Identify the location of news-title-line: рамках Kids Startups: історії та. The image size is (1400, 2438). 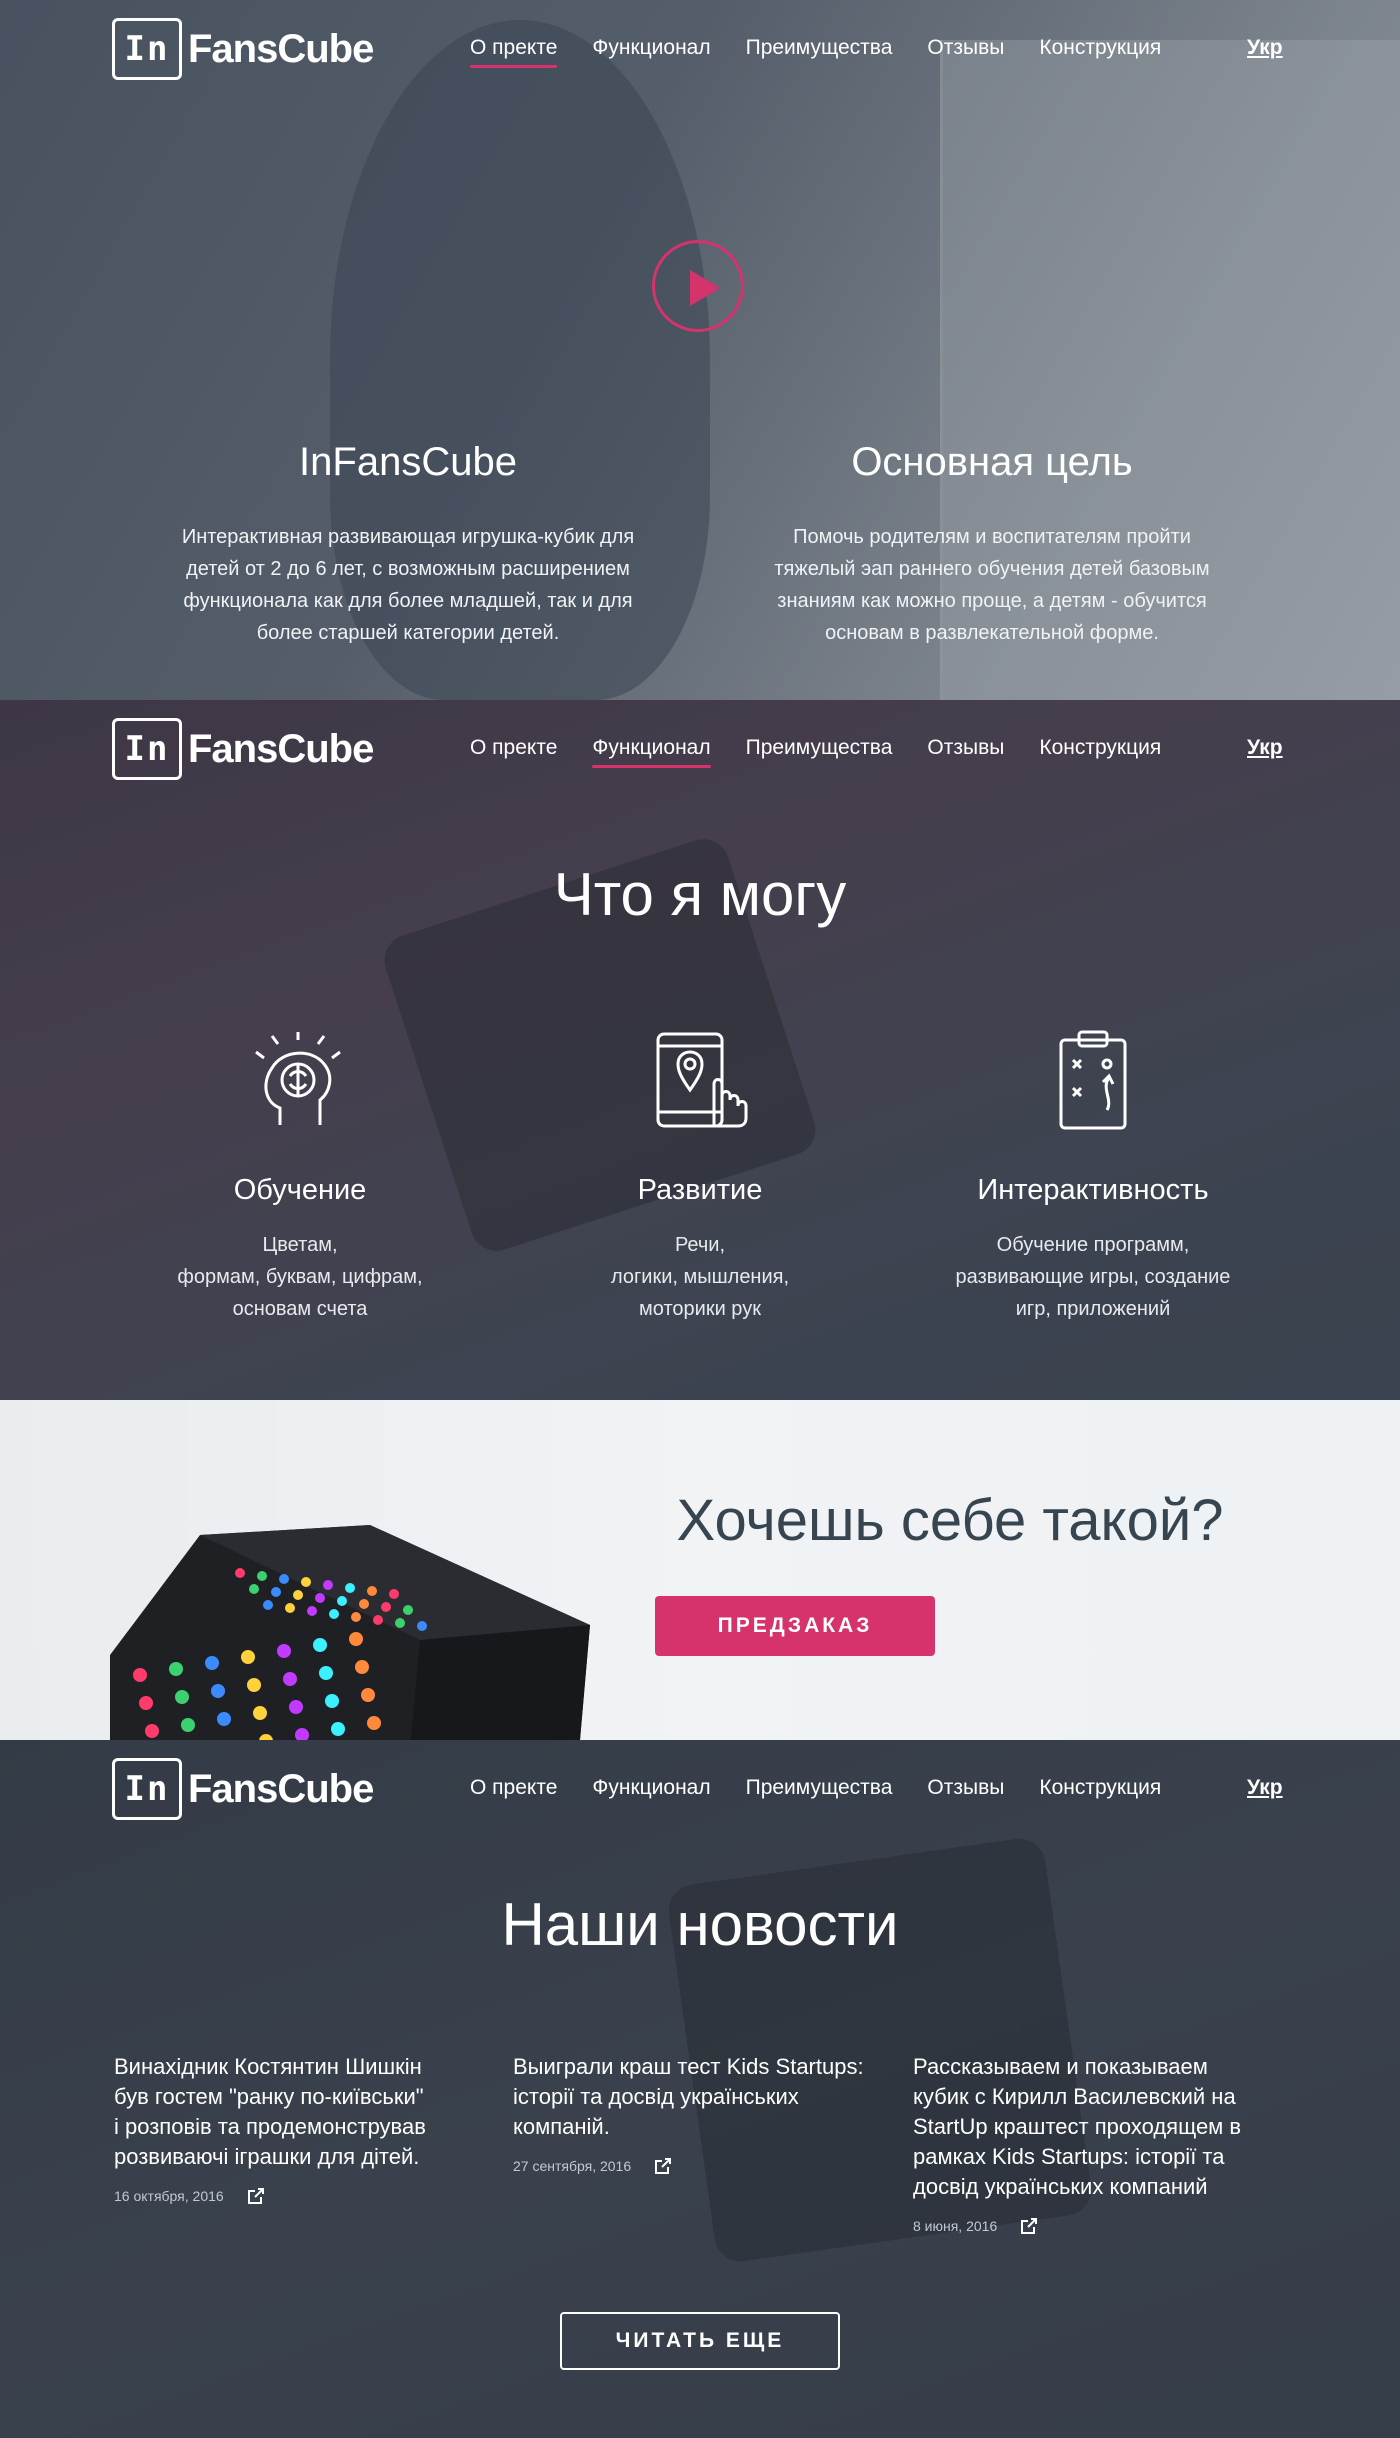
(1069, 2156).